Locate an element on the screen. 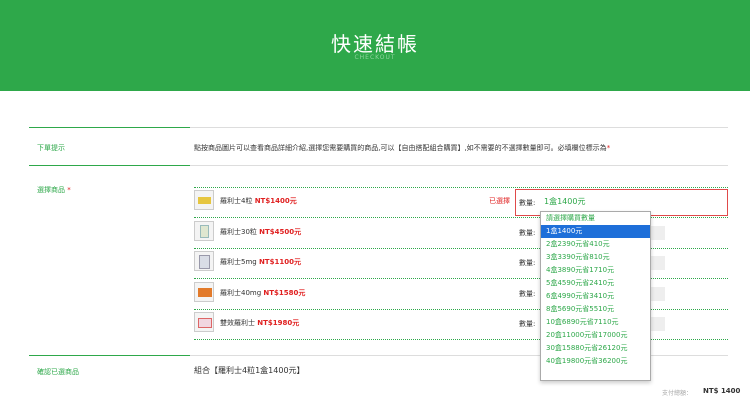  product-price: NT$4500元 is located at coordinates (280, 232).